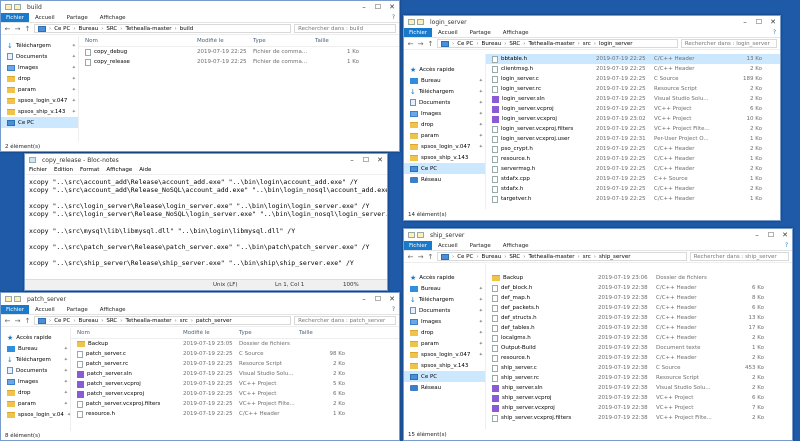  What do you see at coordinates (225, 41) in the screenshot?
I see `column-header-date: Modifié le` at bounding box center [225, 41].